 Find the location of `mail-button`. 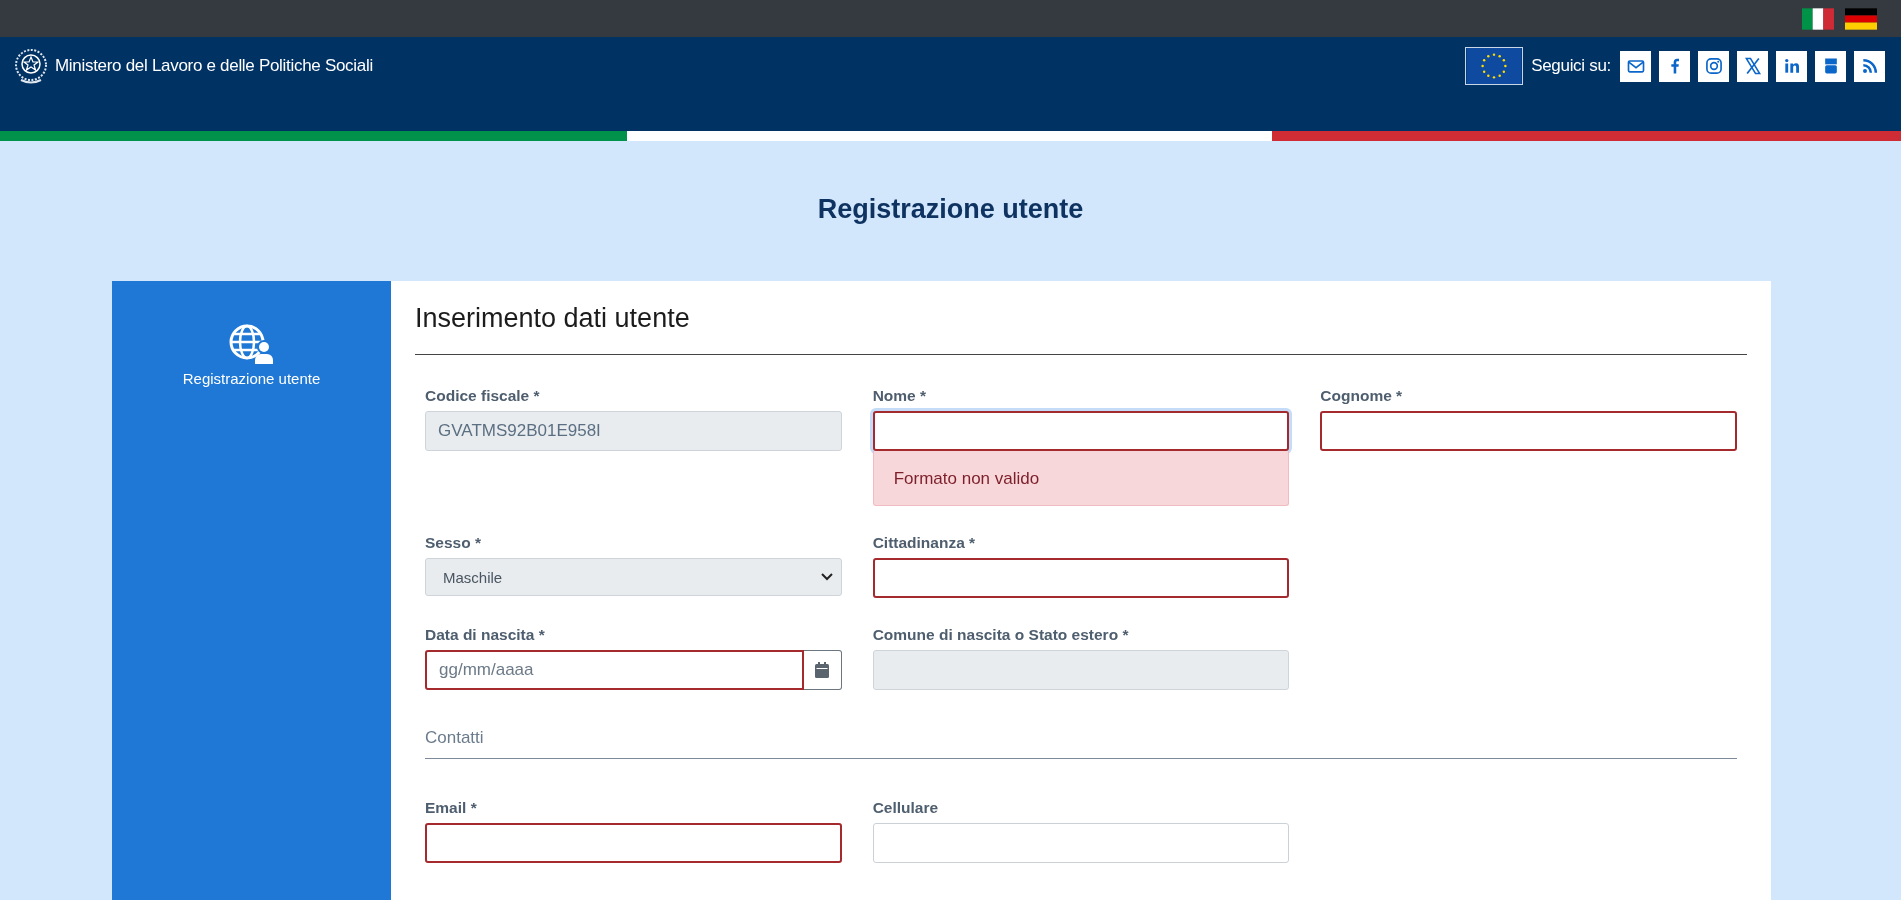

mail-button is located at coordinates (1635, 66).